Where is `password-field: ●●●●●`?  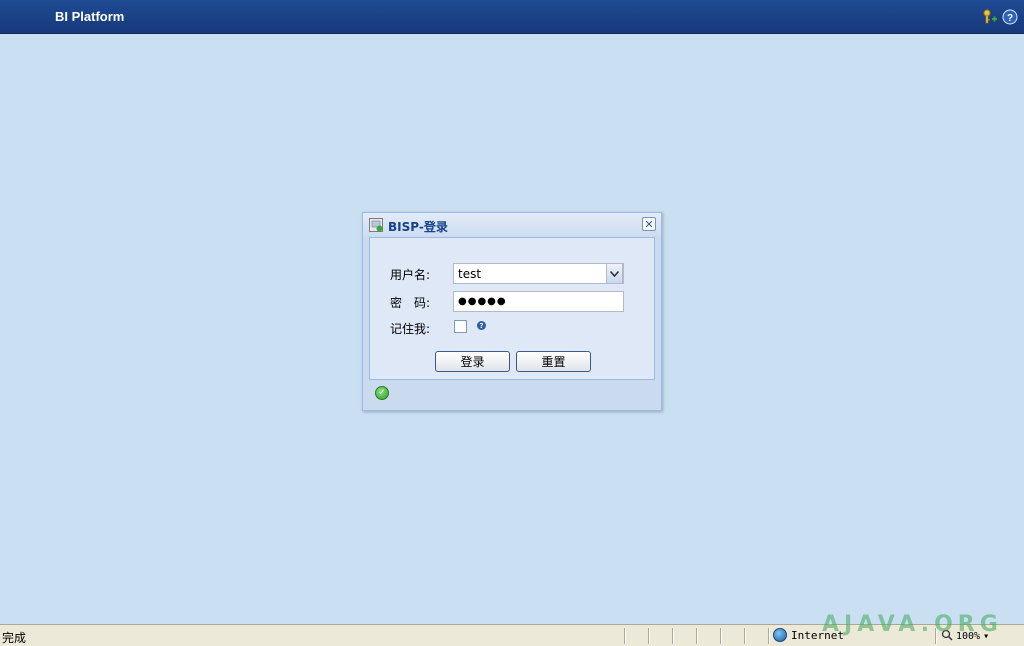
password-field: ●●●●● is located at coordinates (538, 301).